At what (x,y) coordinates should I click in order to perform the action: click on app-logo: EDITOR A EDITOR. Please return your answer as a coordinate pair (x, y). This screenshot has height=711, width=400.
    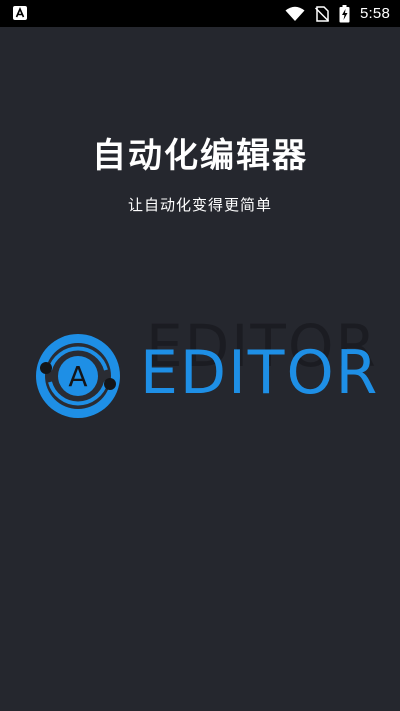
    Looking at the image, I should click on (205, 369).